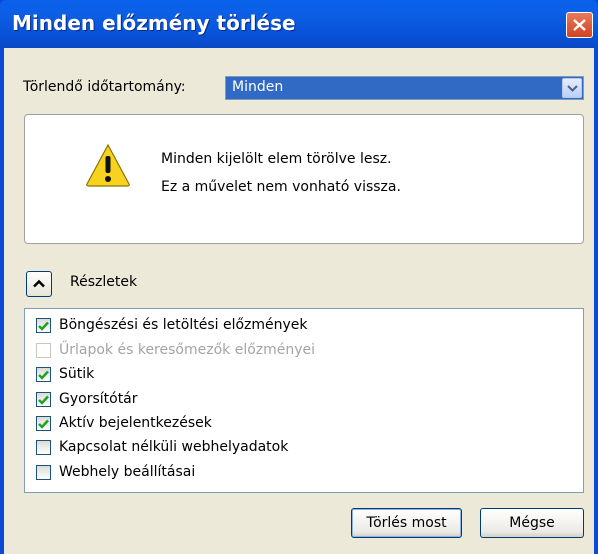 This screenshot has width=598, height=554. I want to click on chevron-up-icon, so click(39, 283).